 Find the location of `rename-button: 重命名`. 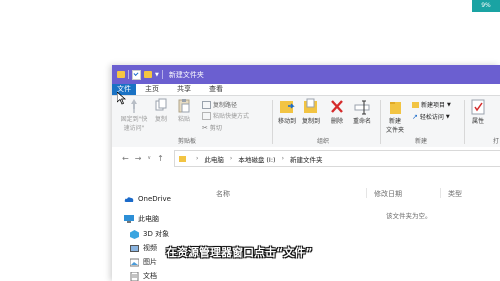

rename-button: 重命名 is located at coordinates (362, 111).